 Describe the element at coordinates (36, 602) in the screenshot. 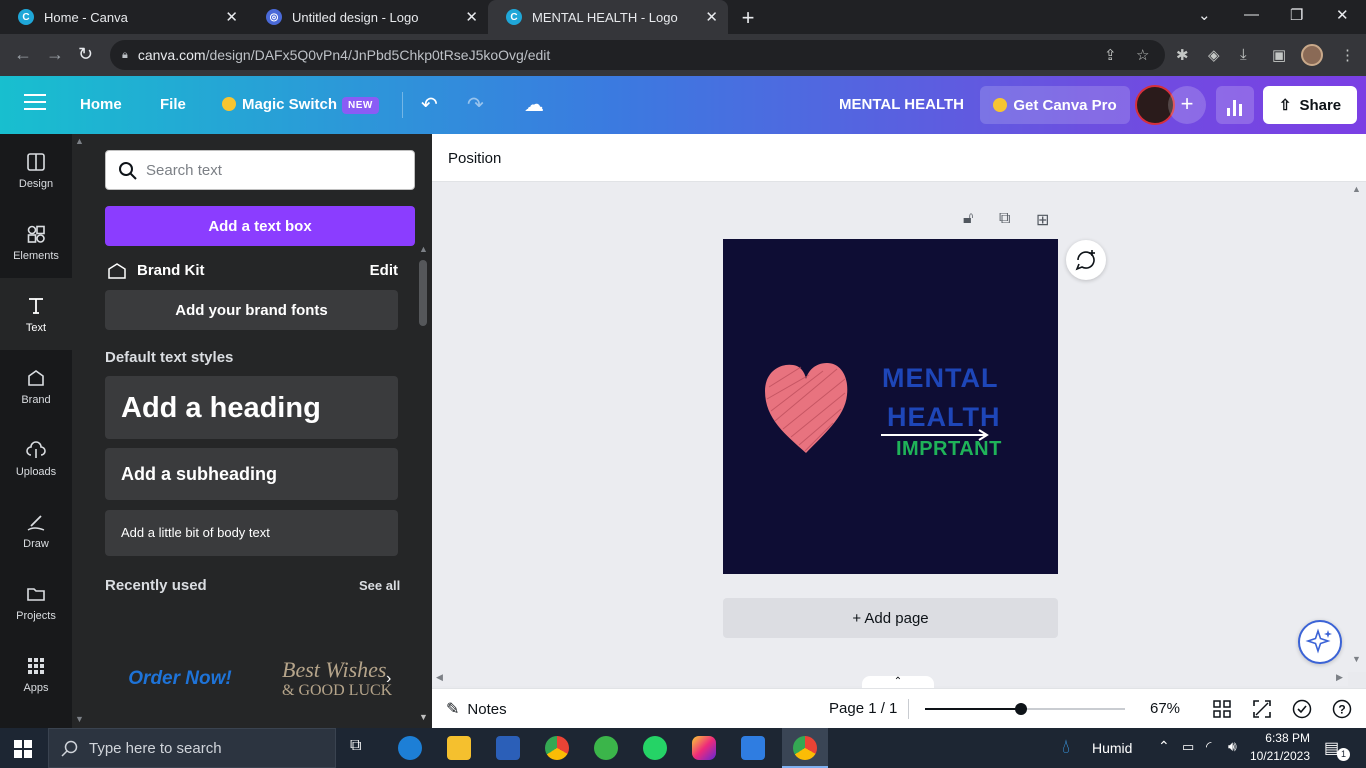

I see `rail-projects: Projects` at that location.